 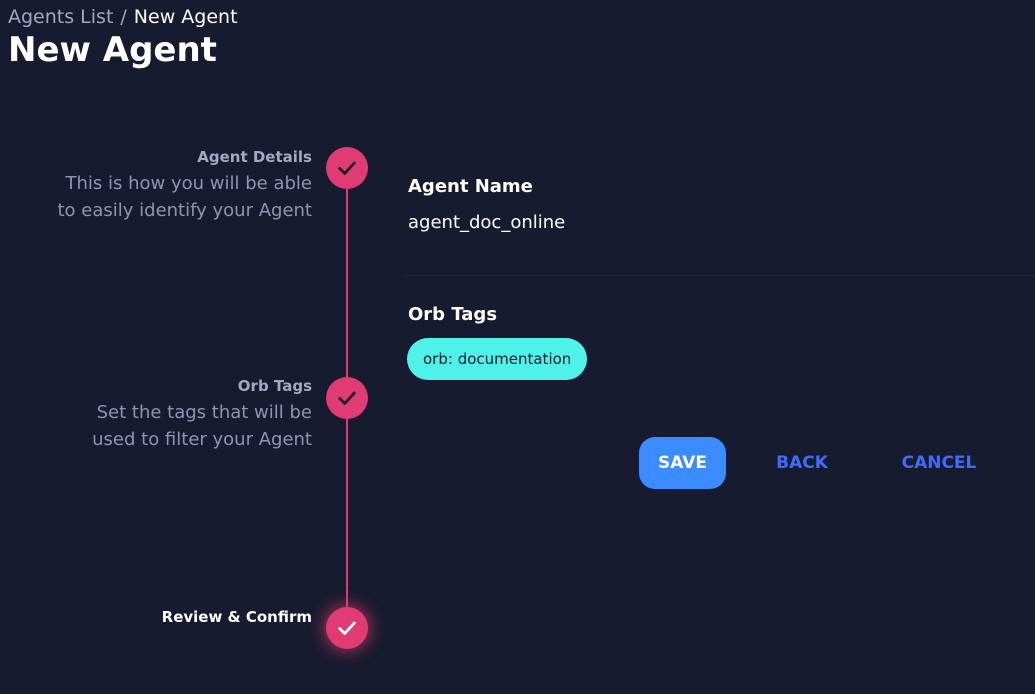 I want to click on step-3-active-badge, so click(x=347, y=628).